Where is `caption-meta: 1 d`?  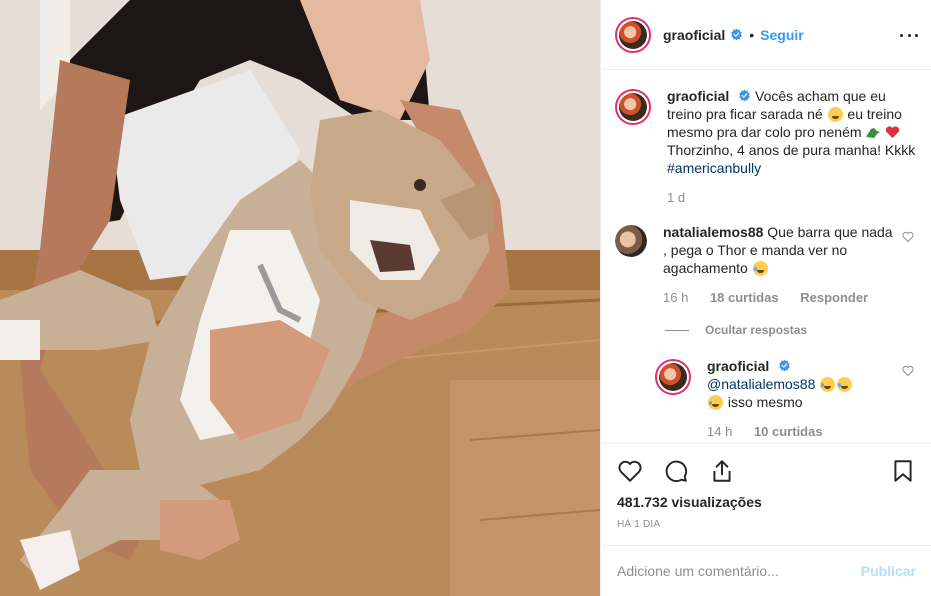 caption-meta: 1 d is located at coordinates (791, 198).